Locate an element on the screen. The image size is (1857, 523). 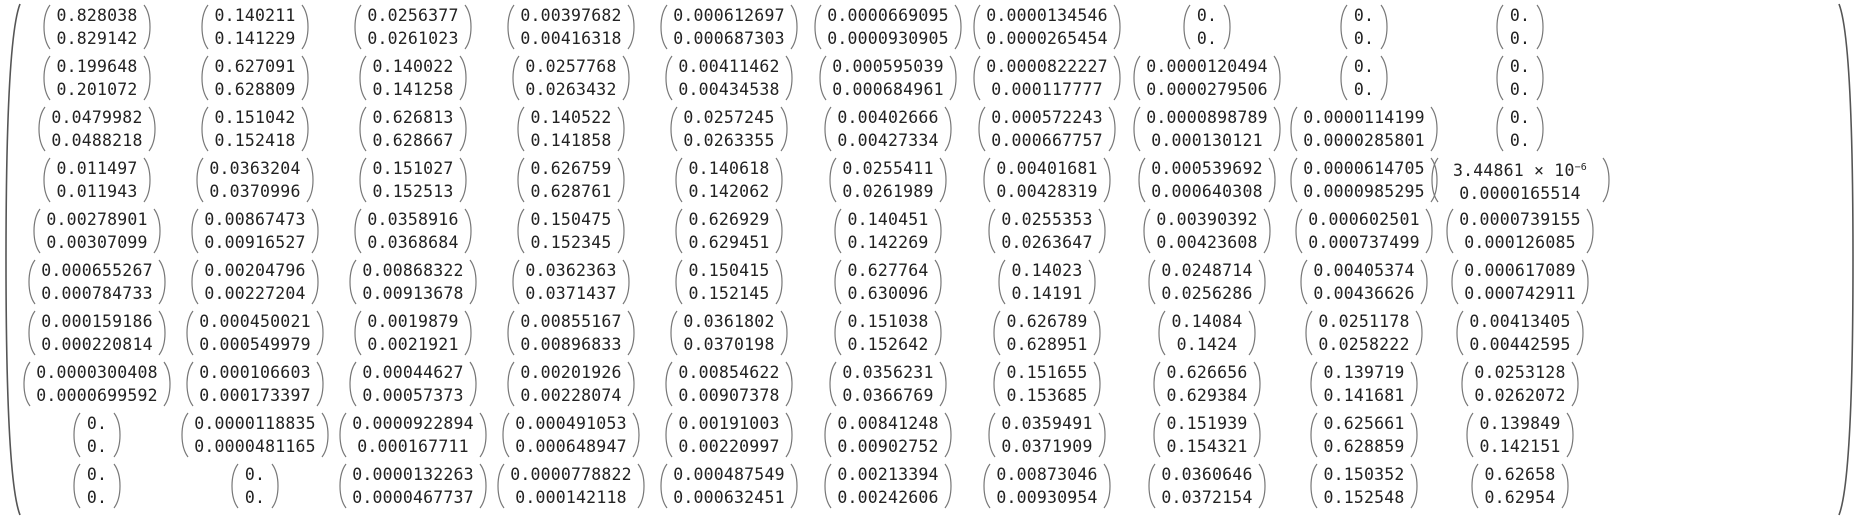
cell-upper-value: 0.152642 is located at coordinates (888, 344).